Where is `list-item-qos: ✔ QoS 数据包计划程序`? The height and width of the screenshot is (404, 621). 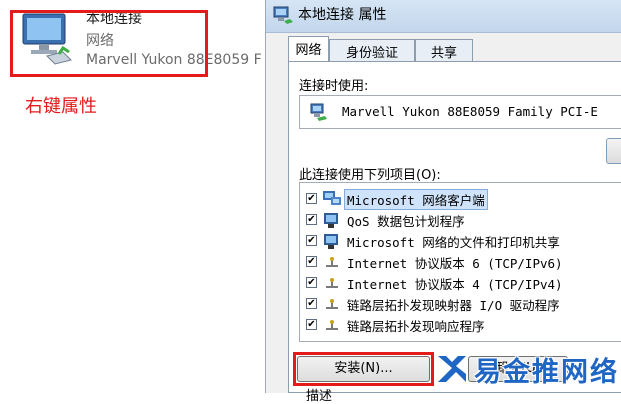
list-item-qos: ✔ QoS 数据包计划程序 is located at coordinates (463, 220).